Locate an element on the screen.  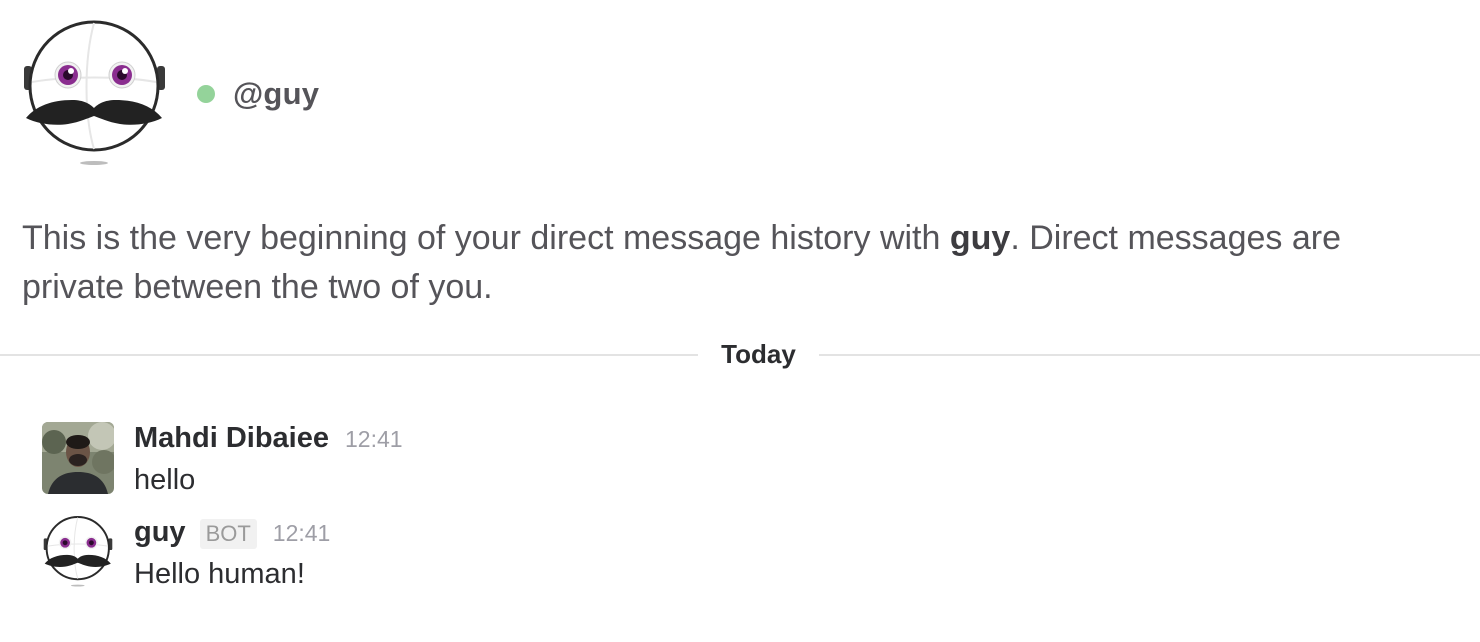
message-header: guy BOT 12:41 is located at coordinates (232, 536).